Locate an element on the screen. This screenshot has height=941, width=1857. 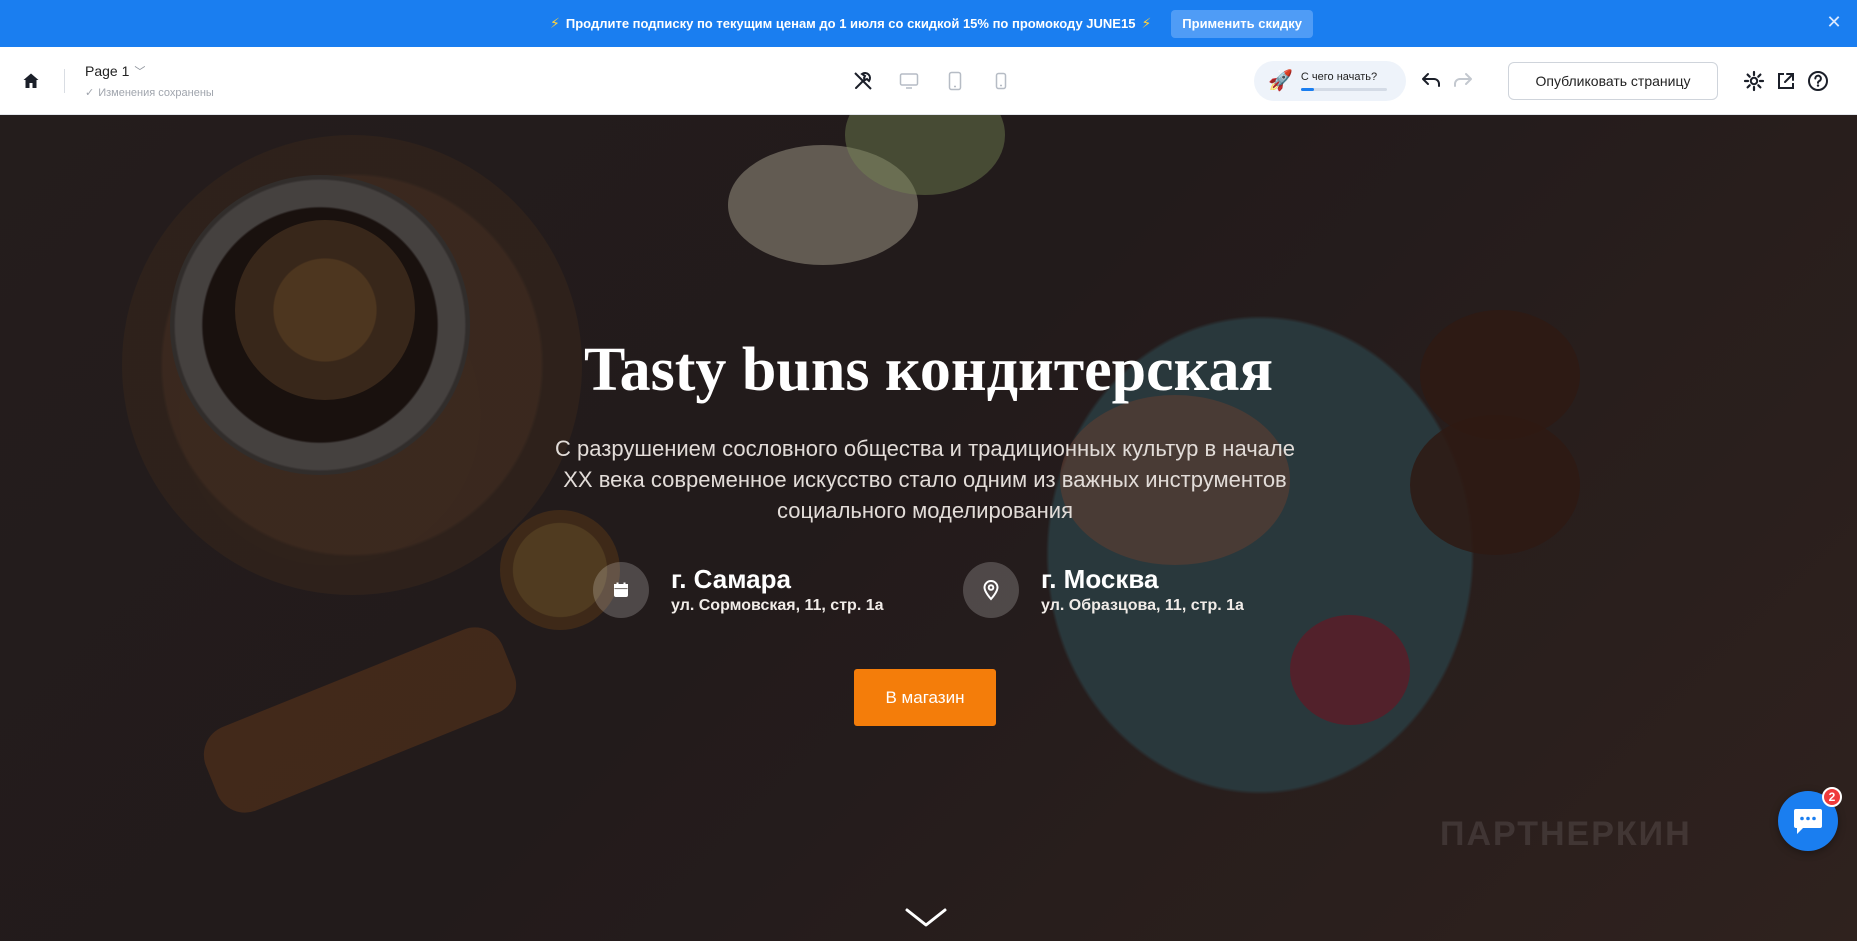
hero-title: Tasty buns кондитерская is located at coordinates (928, 370).